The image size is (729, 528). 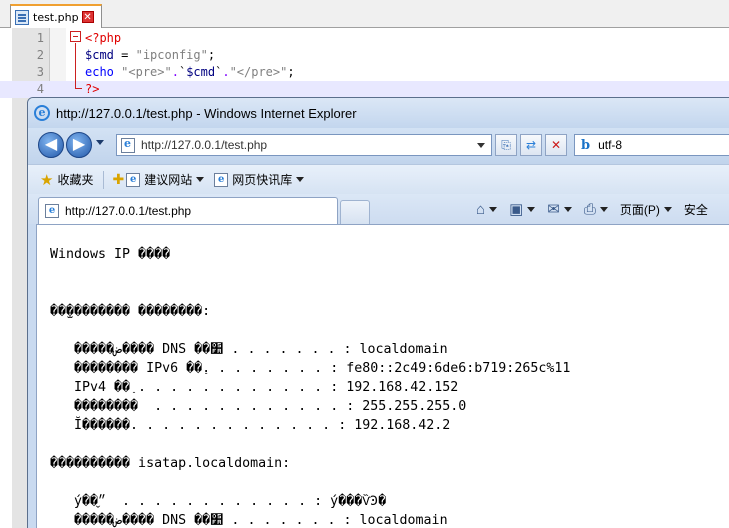 I want to click on mail-icon: ✉, so click(x=553, y=209).